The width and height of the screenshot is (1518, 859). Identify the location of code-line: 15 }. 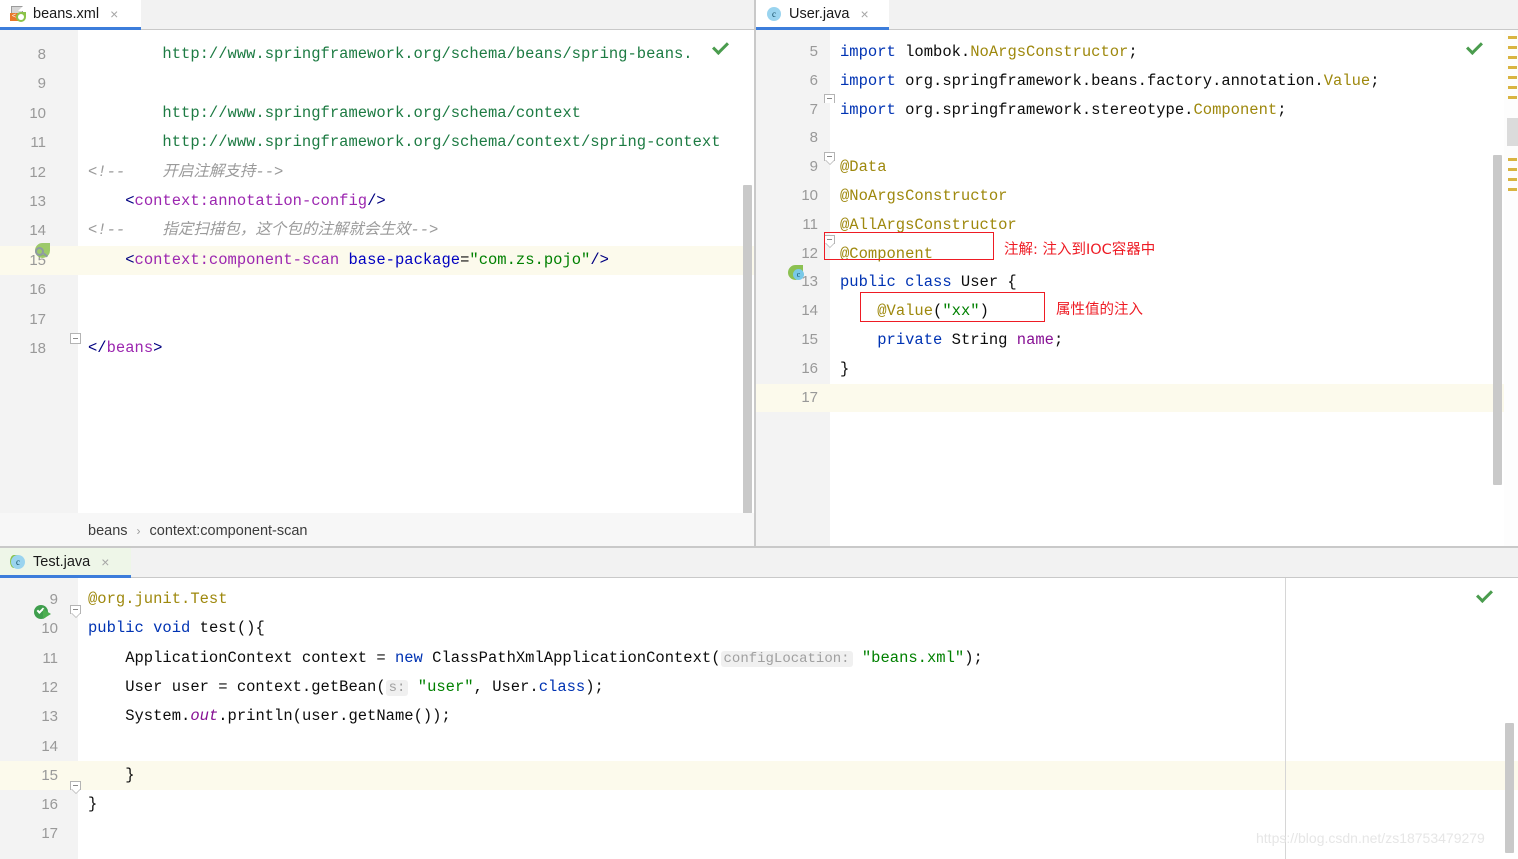
(759, 775).